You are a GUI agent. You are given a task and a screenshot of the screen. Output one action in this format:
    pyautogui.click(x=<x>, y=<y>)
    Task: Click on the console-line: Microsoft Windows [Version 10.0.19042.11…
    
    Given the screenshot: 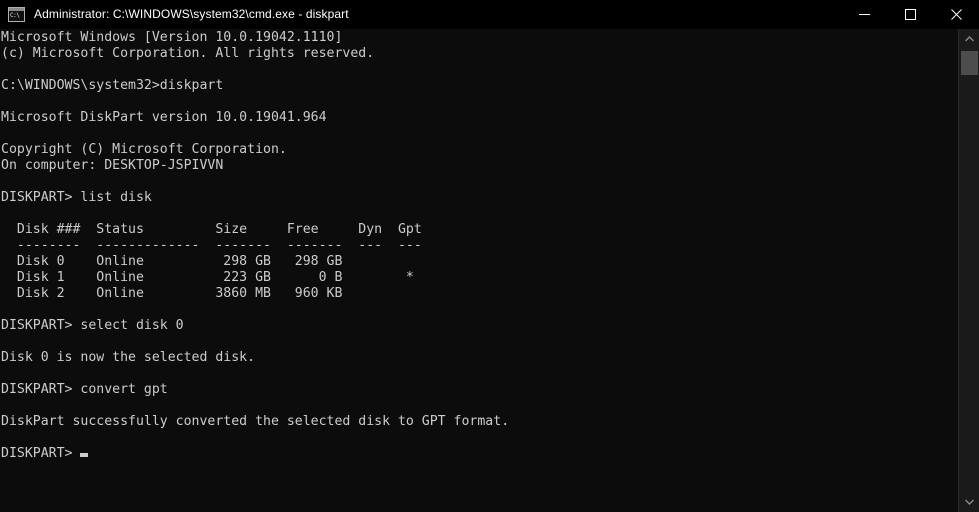 What is the action you would take?
    pyautogui.click(x=172, y=37)
    